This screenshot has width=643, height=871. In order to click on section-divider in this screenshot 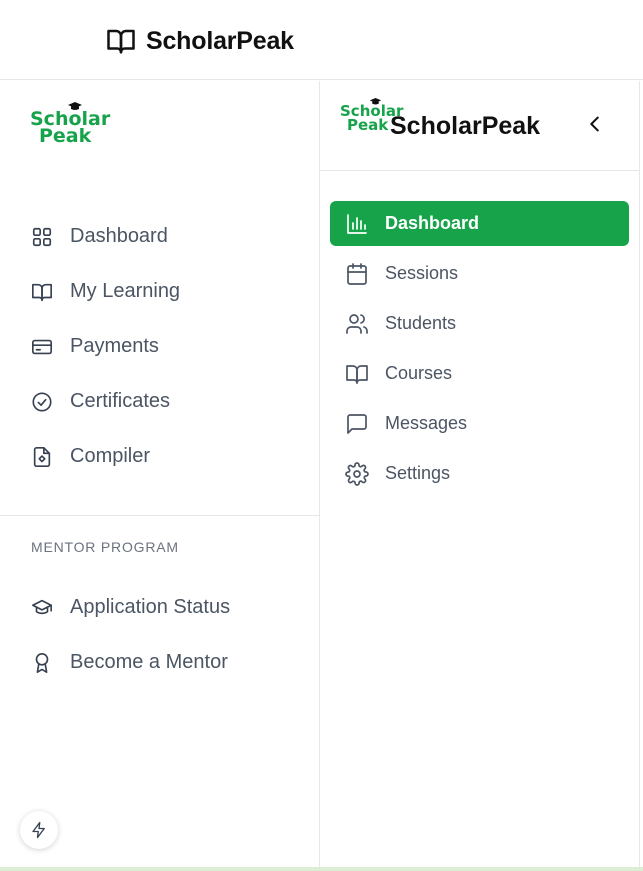, I will do `click(160, 515)`.